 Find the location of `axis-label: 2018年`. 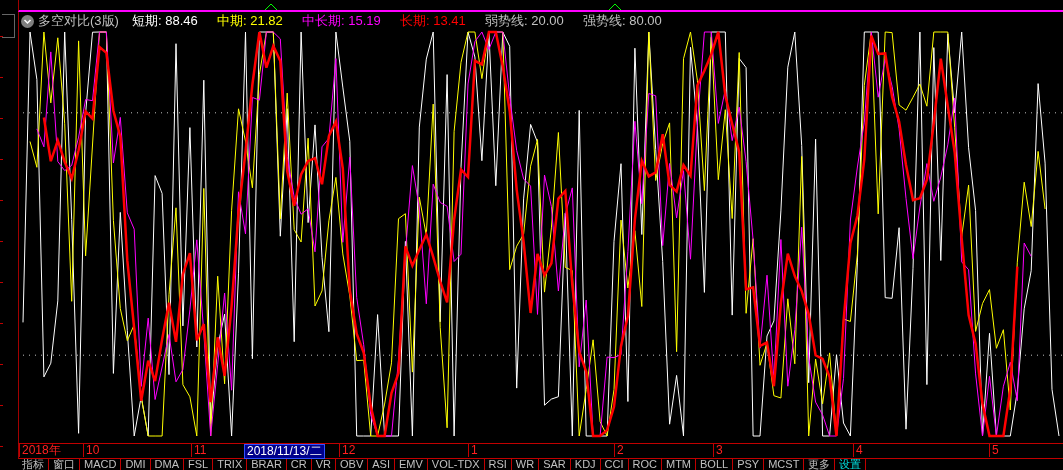

axis-label: 2018年 is located at coordinates (41, 451).